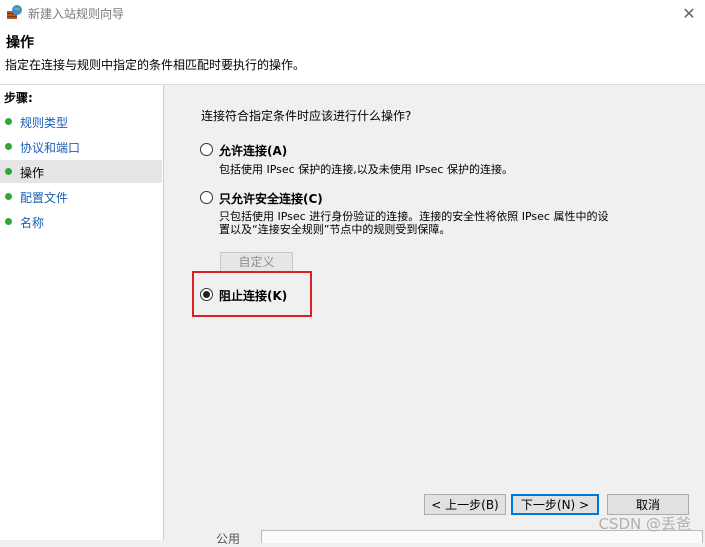 The image size is (705, 547). I want to click on steps-title: 步骤:, so click(18, 98).